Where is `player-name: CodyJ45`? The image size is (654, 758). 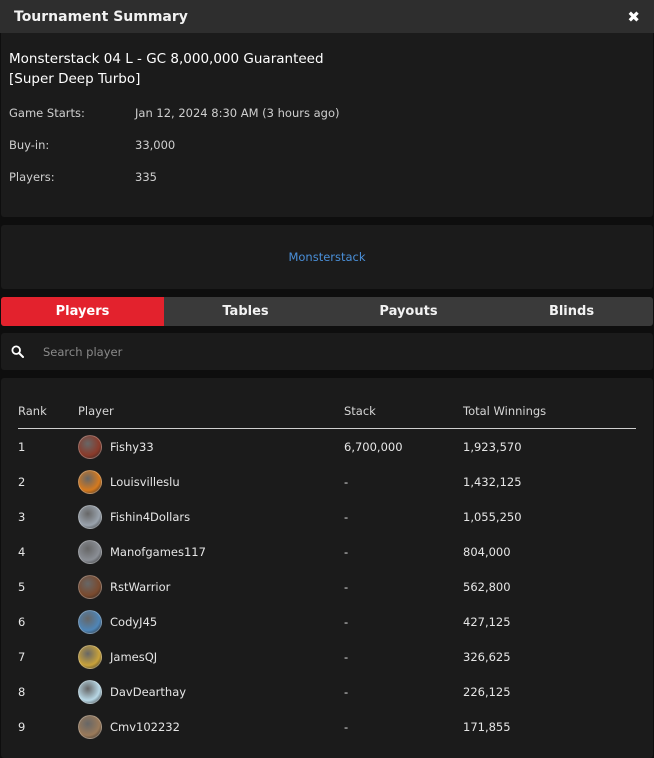 player-name: CodyJ45 is located at coordinates (133, 622).